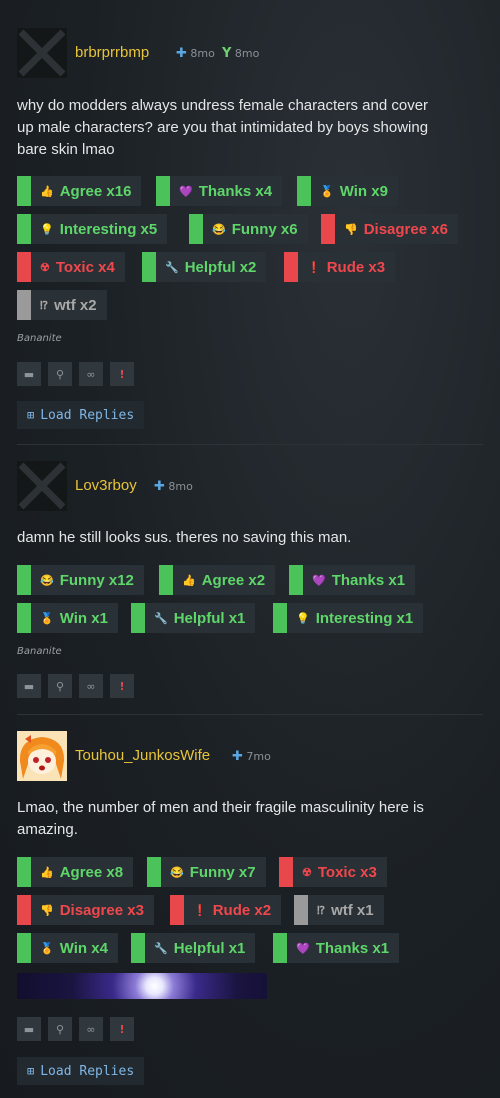 The image size is (500, 1098). I want to click on rating-win: 🏅 Win x1, so click(67, 618).